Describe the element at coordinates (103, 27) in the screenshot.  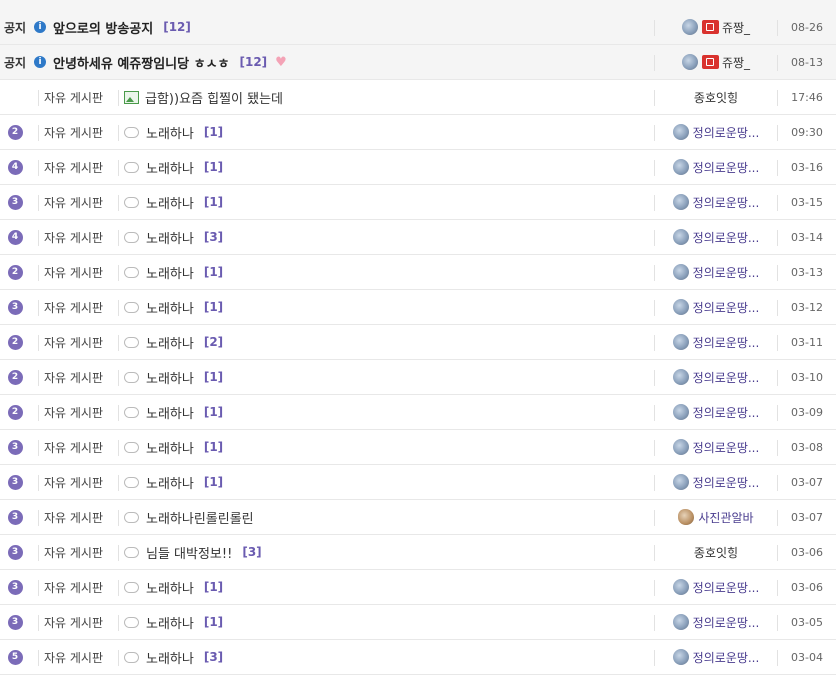
I see `notice-title-link: 앞으로의 방송공지` at that location.